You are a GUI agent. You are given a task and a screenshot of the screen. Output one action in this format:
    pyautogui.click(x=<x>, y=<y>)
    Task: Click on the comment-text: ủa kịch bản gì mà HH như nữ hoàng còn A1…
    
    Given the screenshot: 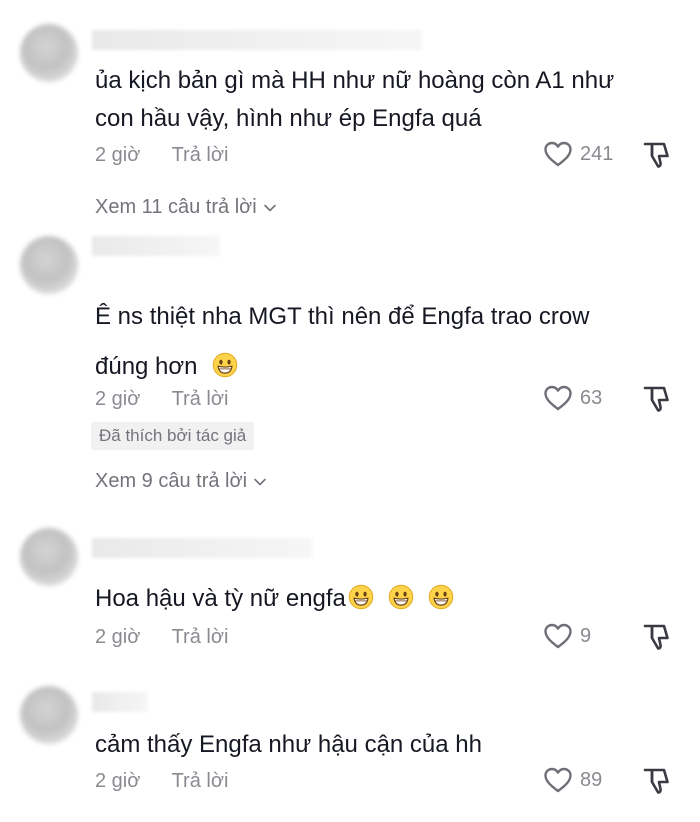 What is the action you would take?
    pyautogui.click(x=354, y=100)
    